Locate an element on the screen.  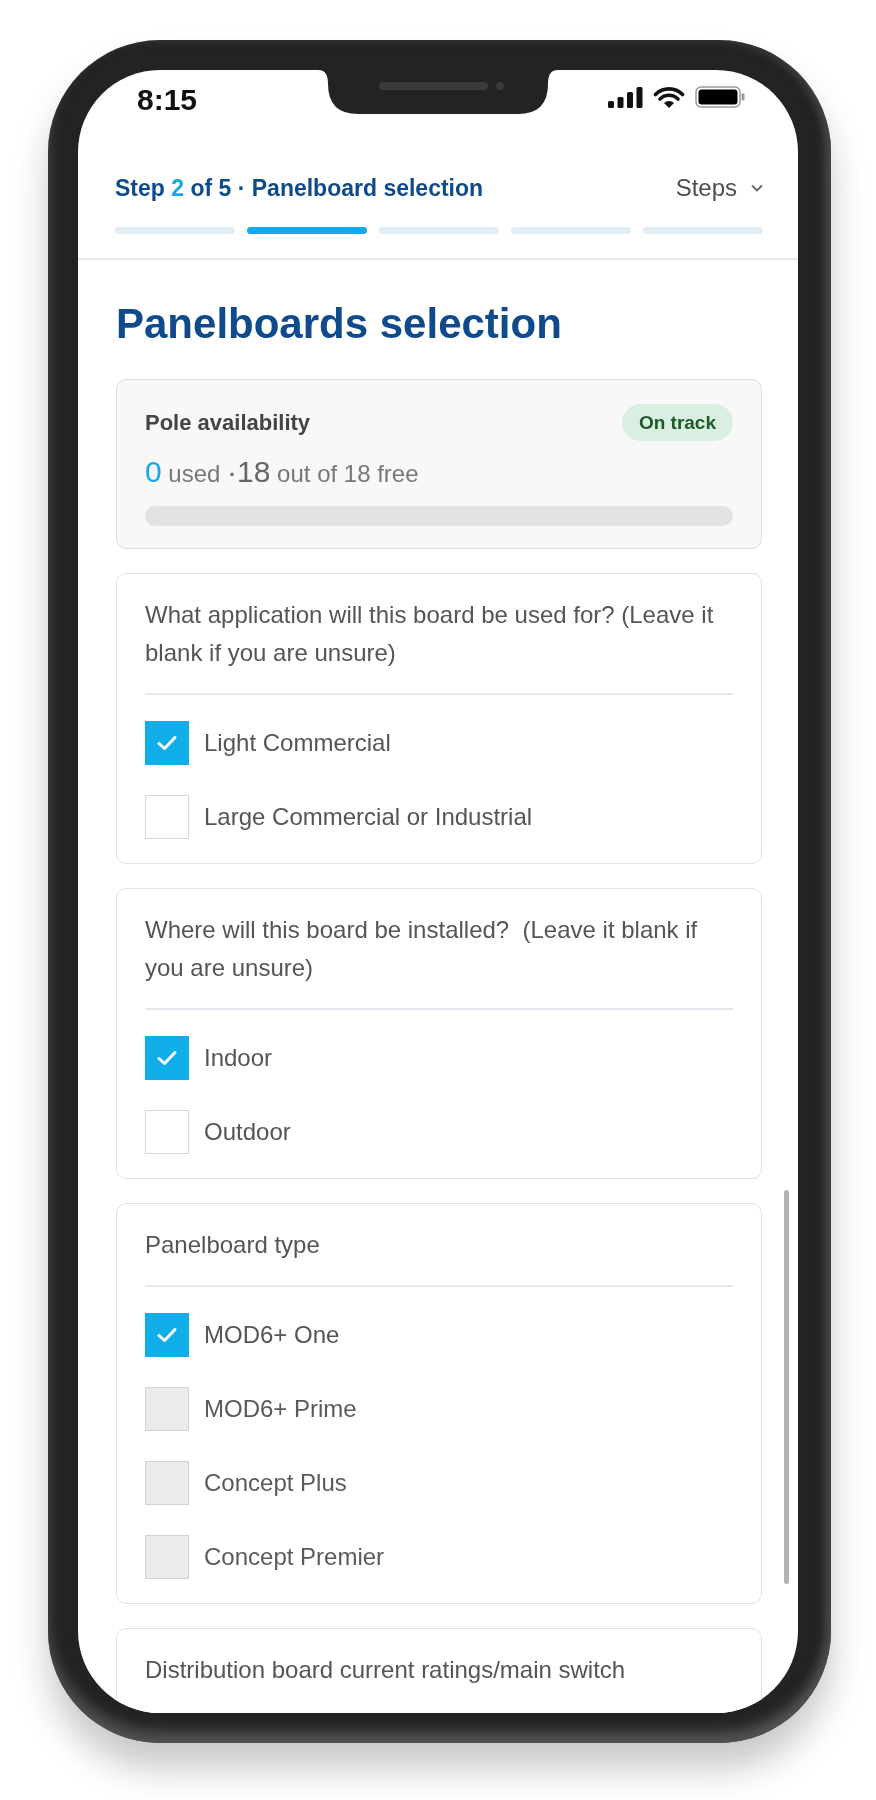
status-badge: On track is located at coordinates (677, 422).